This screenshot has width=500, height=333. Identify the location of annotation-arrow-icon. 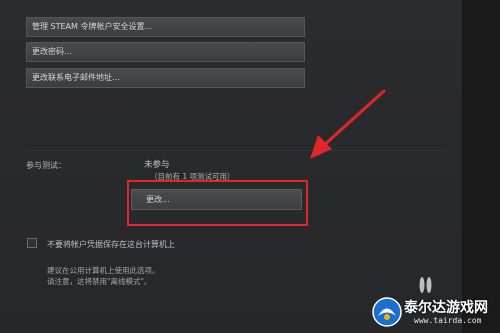
(348, 124).